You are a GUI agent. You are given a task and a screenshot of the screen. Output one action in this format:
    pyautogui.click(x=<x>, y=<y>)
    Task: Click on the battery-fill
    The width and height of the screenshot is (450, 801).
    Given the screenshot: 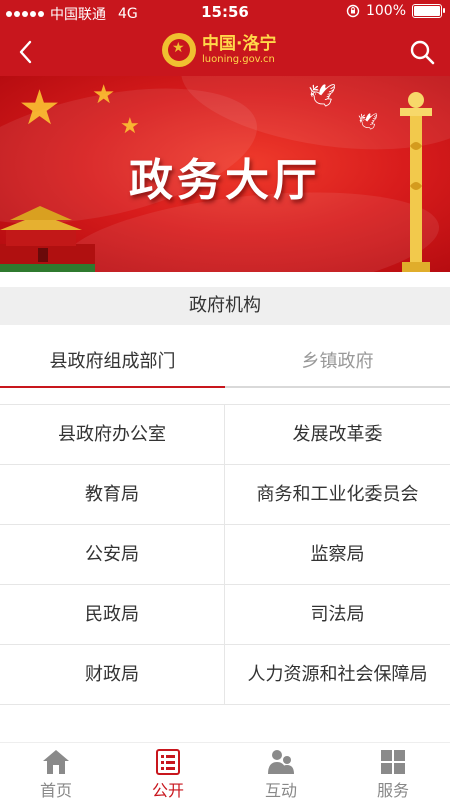 What is the action you would take?
    pyautogui.click(x=427, y=11)
    